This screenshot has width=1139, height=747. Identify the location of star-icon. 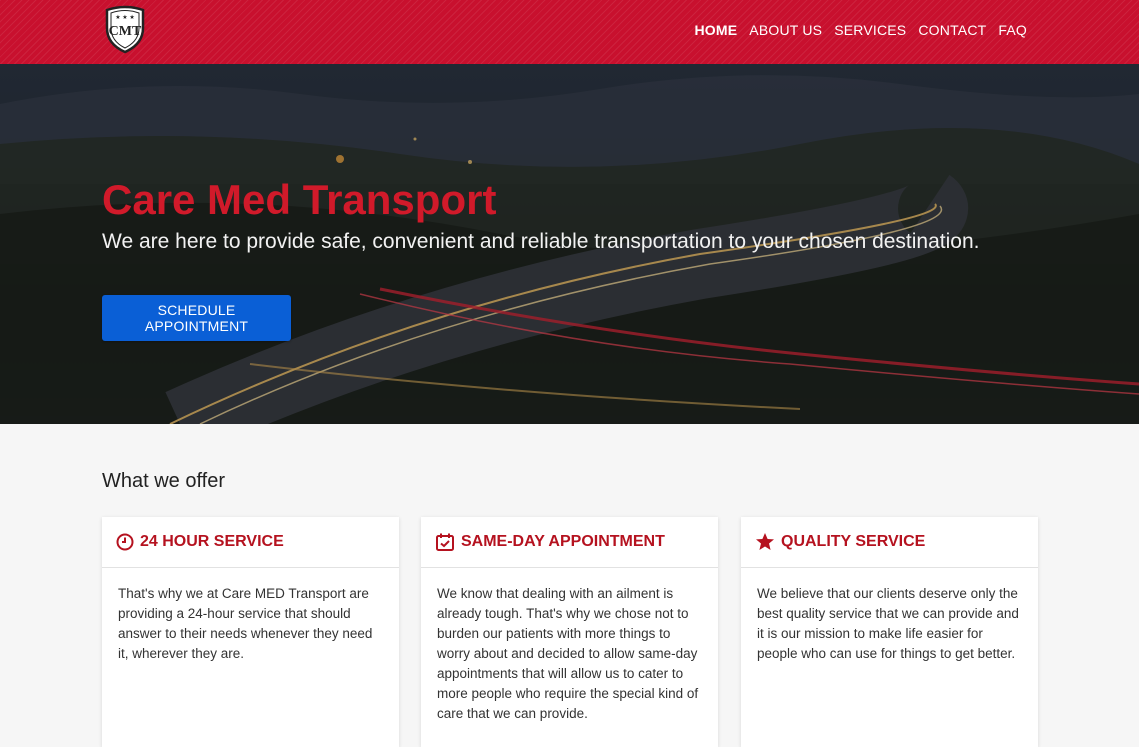
(765, 541).